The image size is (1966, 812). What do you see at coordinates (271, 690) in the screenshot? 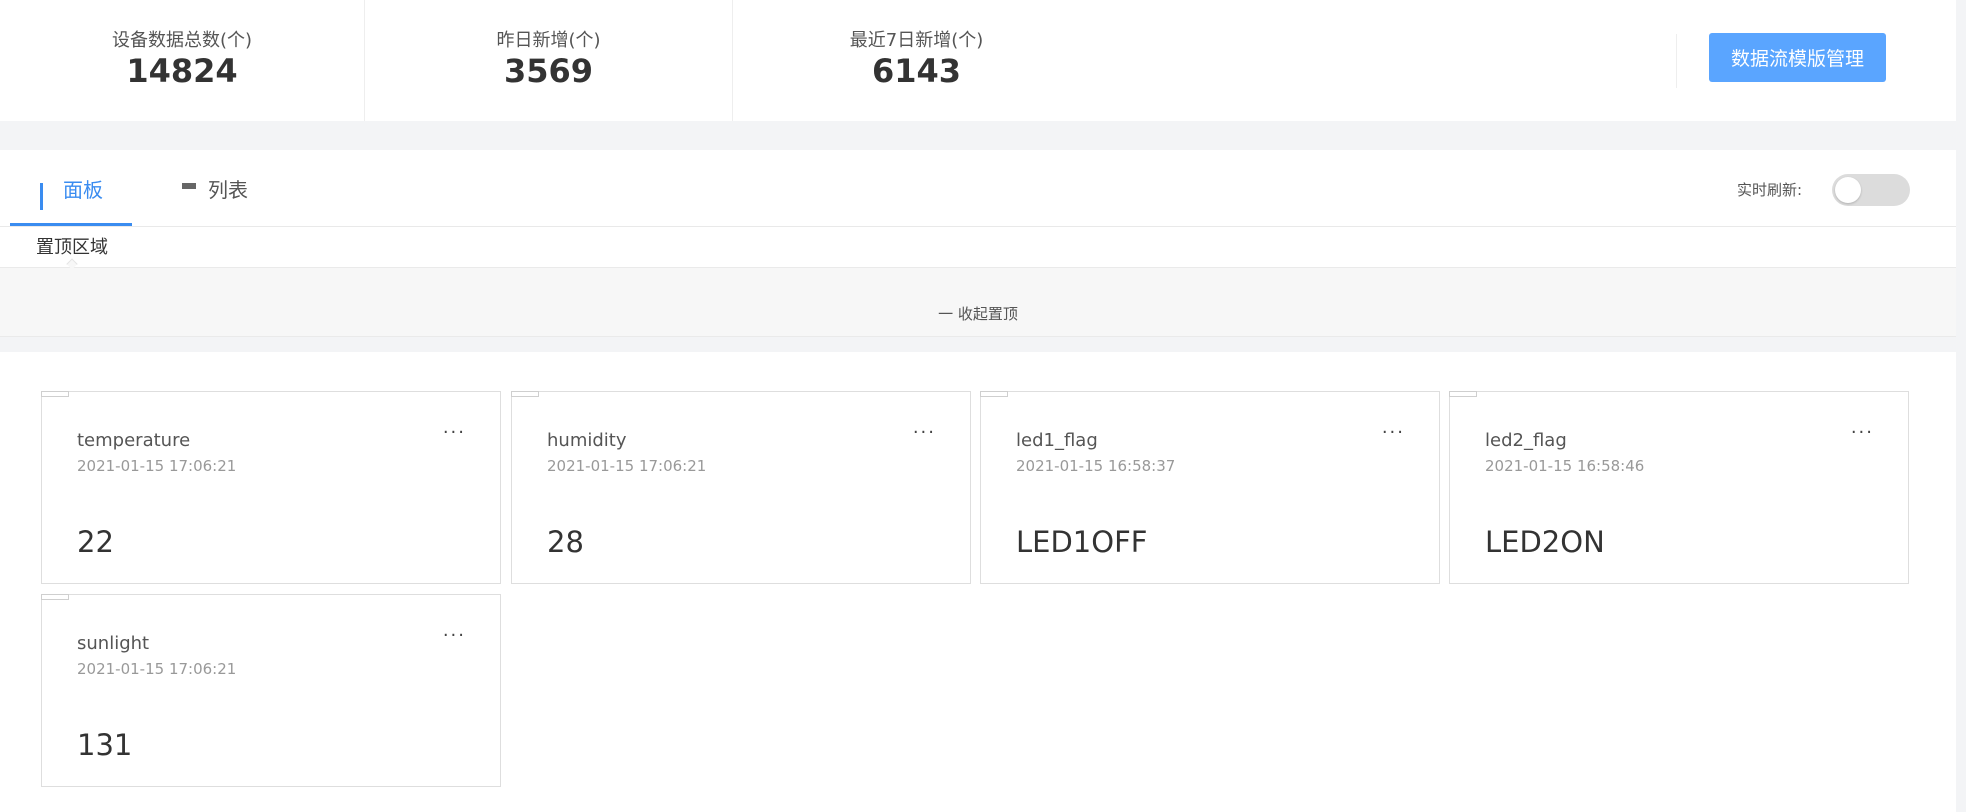
I see `datastream-card: sunlight 2021-01-15 17:06:21 131 ···` at bounding box center [271, 690].